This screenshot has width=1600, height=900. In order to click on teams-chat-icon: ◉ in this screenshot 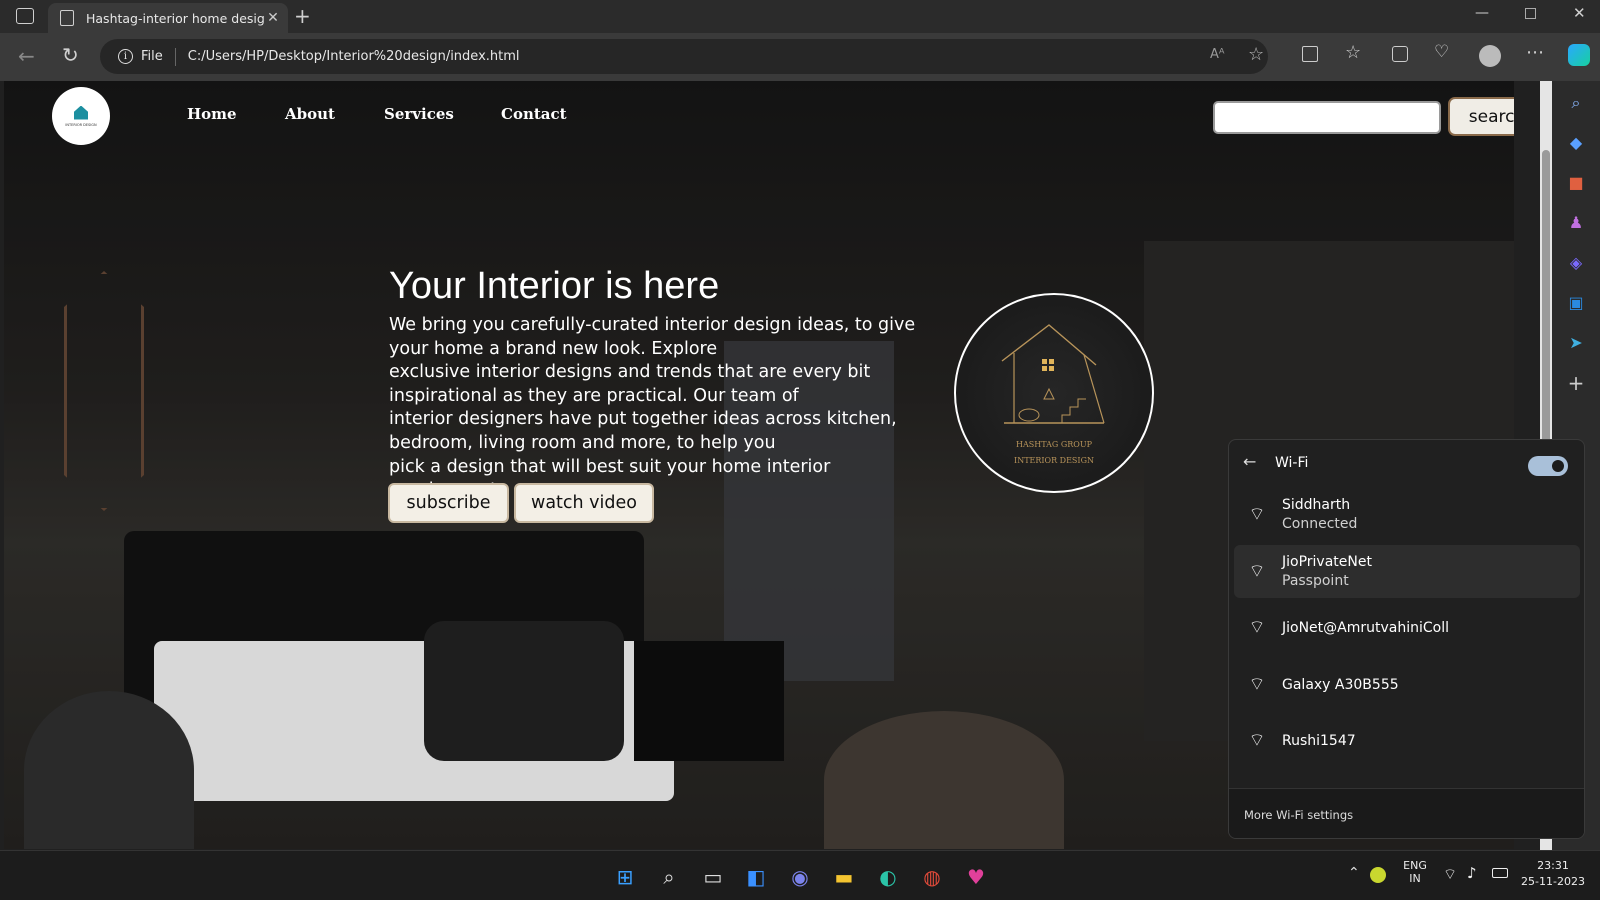, I will do `click(800, 877)`.